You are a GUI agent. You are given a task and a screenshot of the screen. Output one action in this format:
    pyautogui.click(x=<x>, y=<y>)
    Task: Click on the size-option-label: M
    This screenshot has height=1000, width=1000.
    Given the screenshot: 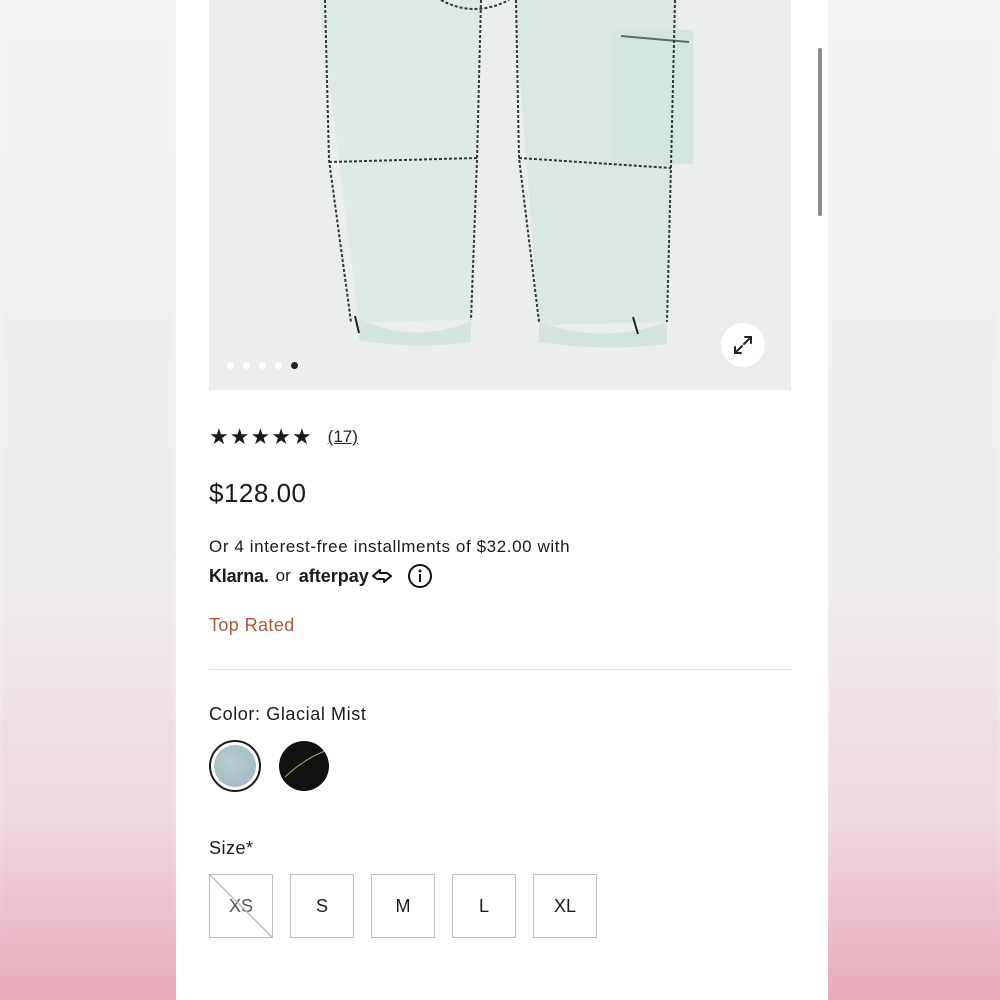 What is the action you would take?
    pyautogui.click(x=403, y=905)
    